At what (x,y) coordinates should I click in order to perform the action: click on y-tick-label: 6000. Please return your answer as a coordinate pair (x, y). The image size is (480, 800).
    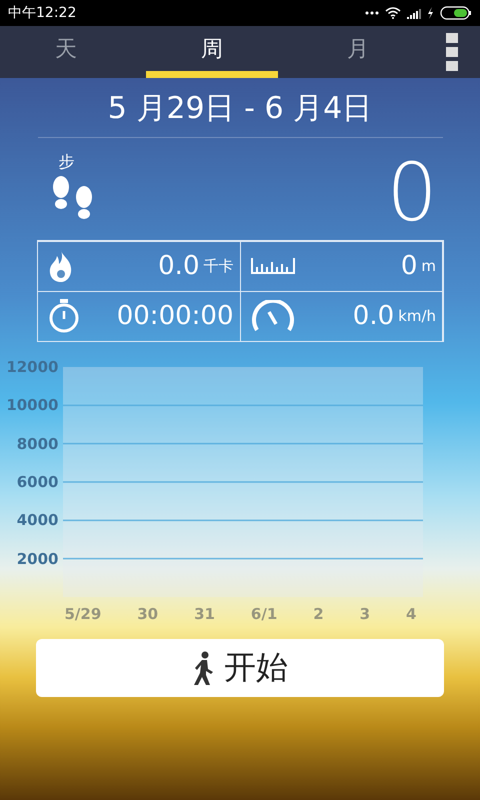
    Looking at the image, I should click on (37, 482).